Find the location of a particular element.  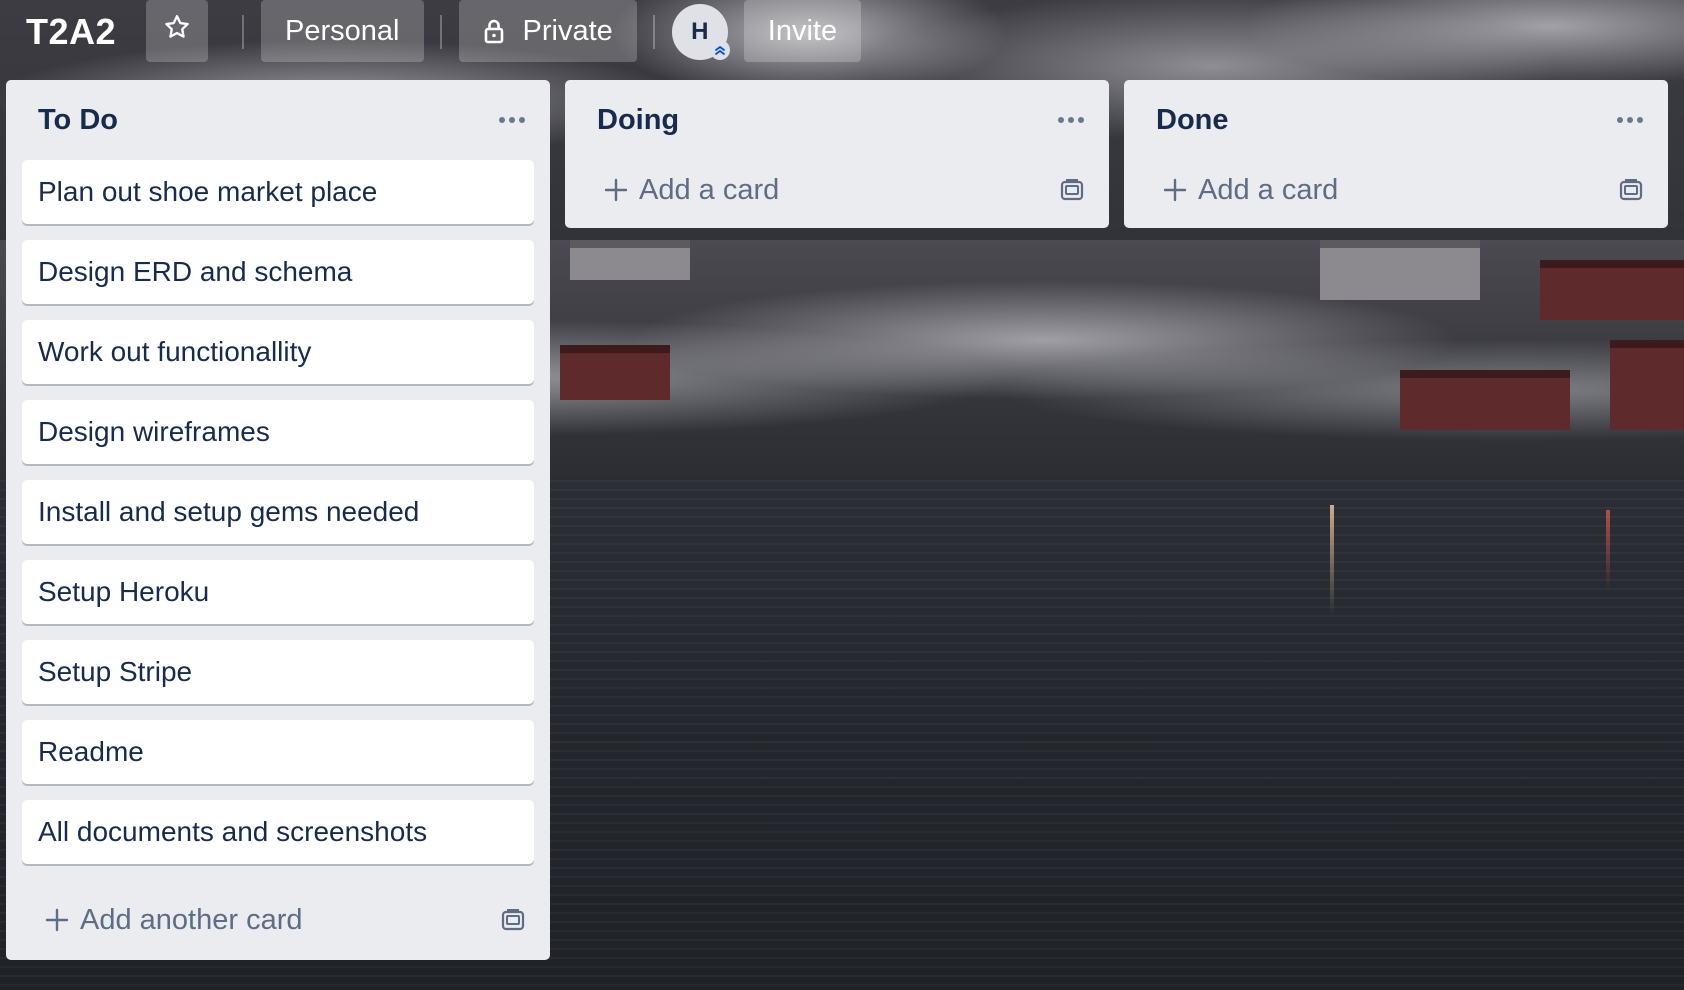

card-composer: Add another card is located at coordinates (278, 920).